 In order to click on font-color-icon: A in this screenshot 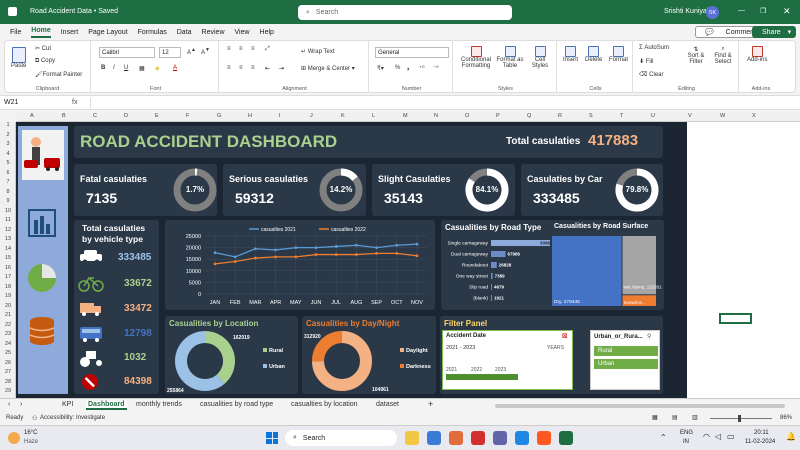, I will do `click(175, 68)`.